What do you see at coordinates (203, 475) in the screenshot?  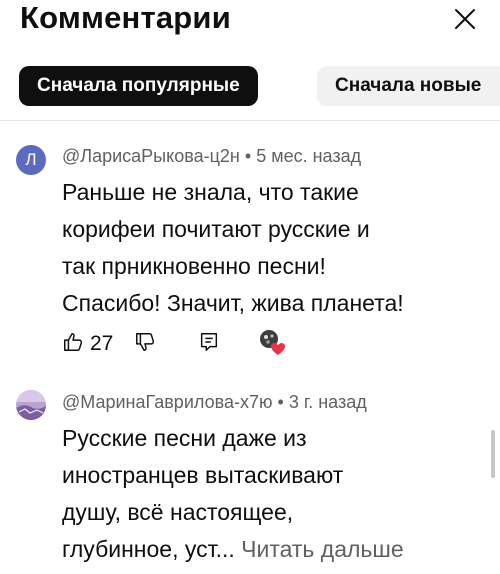 I see `comment-line: иностранцев вытаскивают` at bounding box center [203, 475].